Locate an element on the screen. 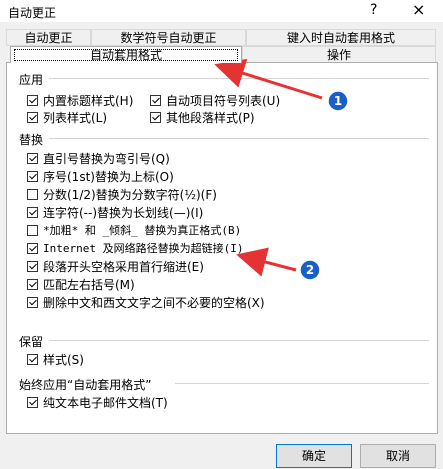 The image size is (443, 469). marker-2-label: 2 is located at coordinates (310, 270).